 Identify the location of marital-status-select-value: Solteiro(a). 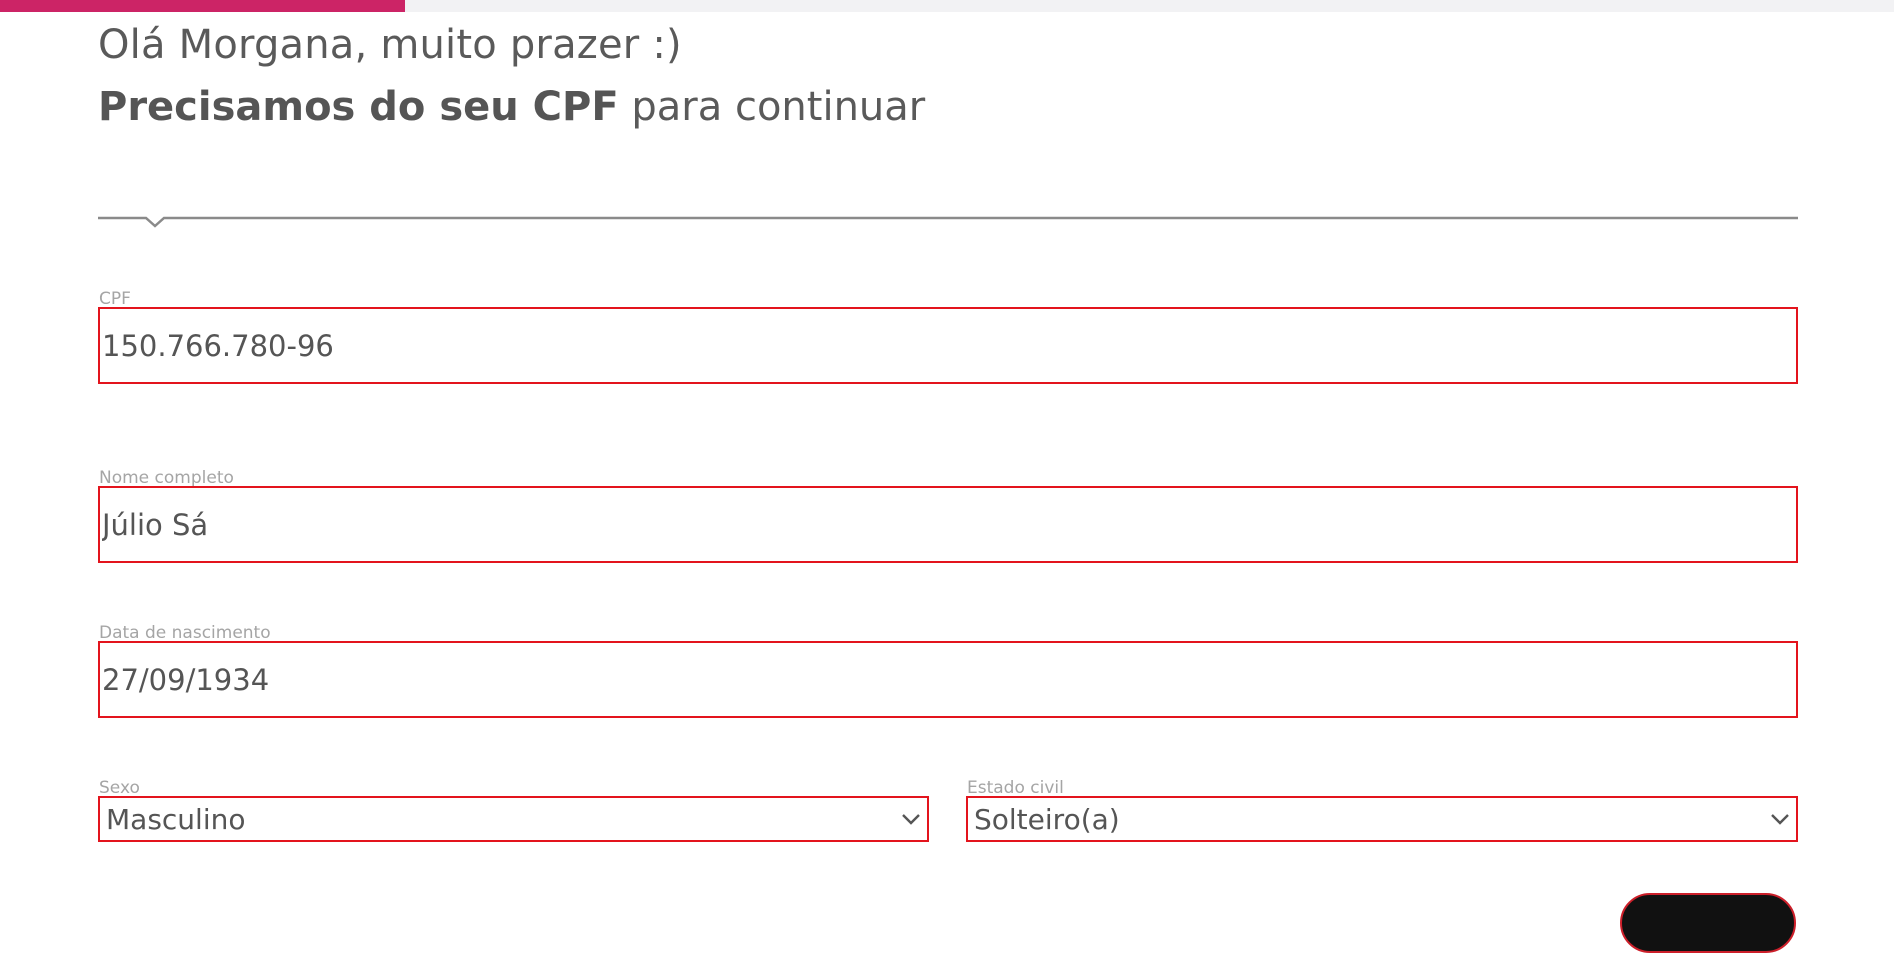
(1047, 819).